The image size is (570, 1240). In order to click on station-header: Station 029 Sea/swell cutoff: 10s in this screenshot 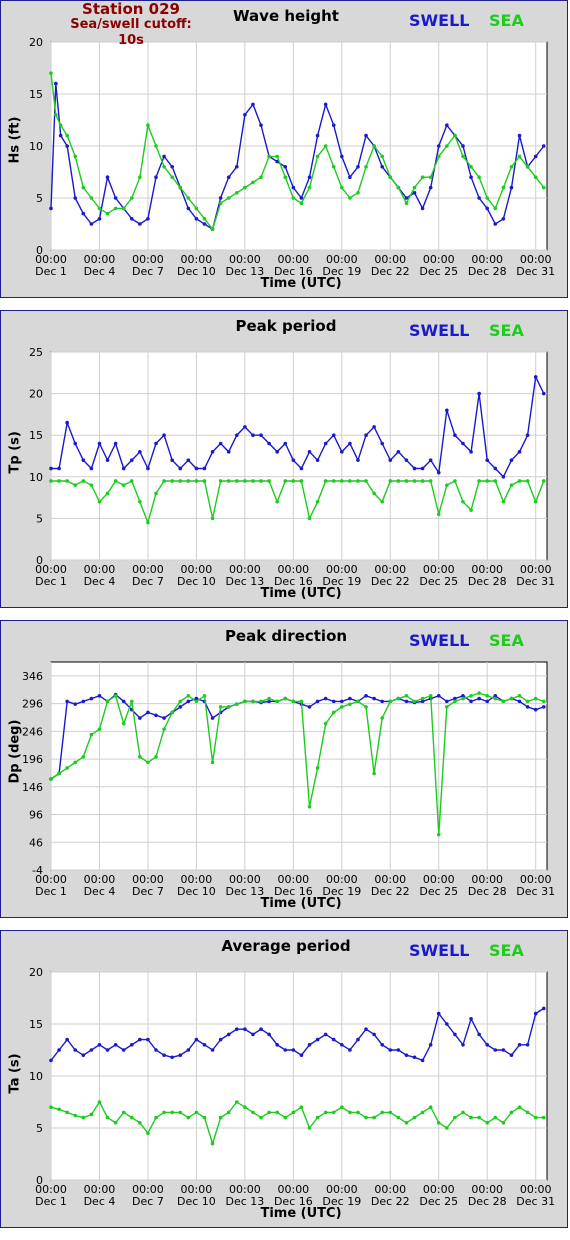, I will do `click(131, 25)`.